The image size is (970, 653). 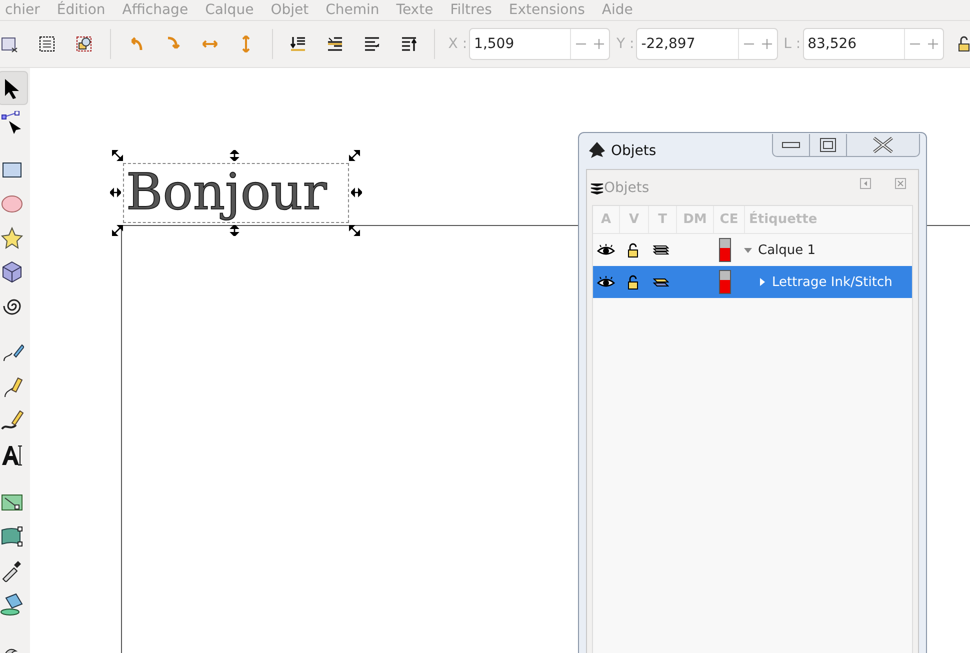 What do you see at coordinates (787, 250) in the screenshot?
I see `tree-item-label: Calque 1` at bounding box center [787, 250].